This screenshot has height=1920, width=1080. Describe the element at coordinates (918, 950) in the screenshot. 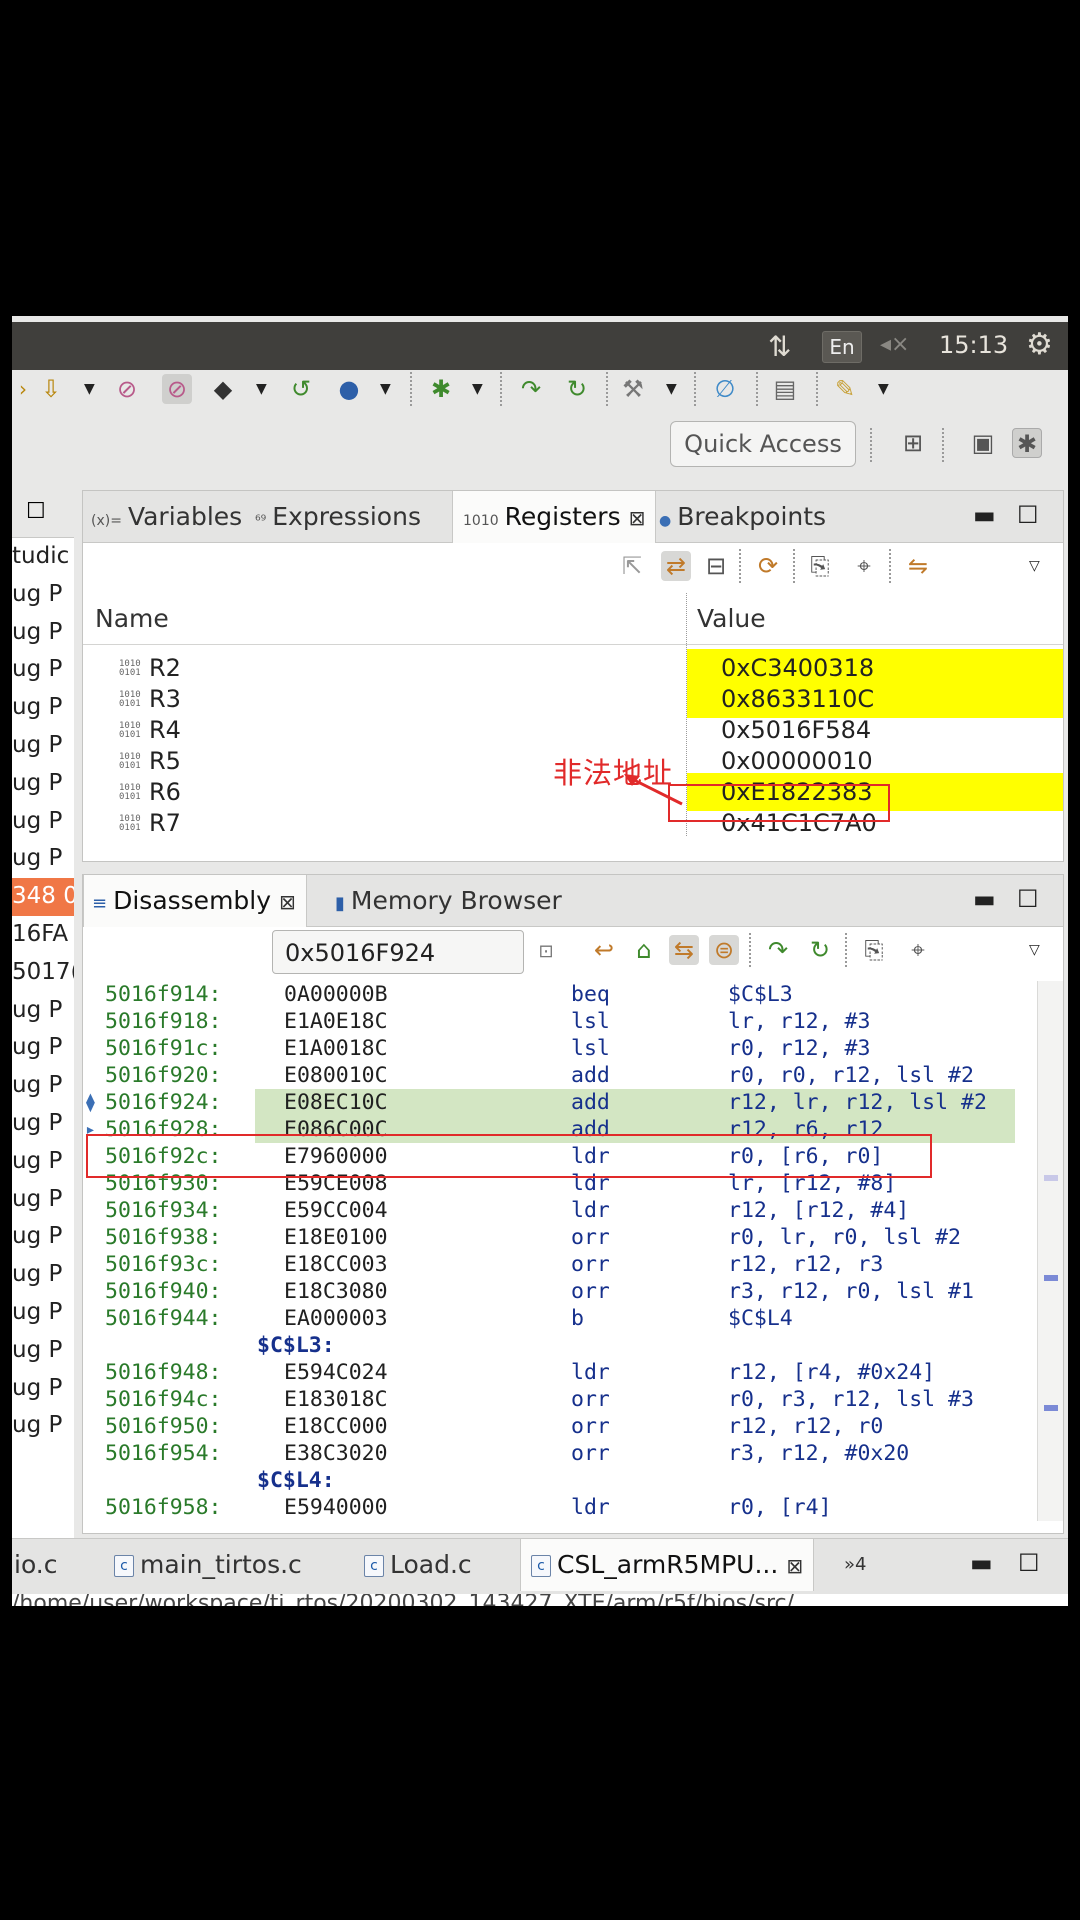

I see `pin-view-icon: ⌖` at that location.